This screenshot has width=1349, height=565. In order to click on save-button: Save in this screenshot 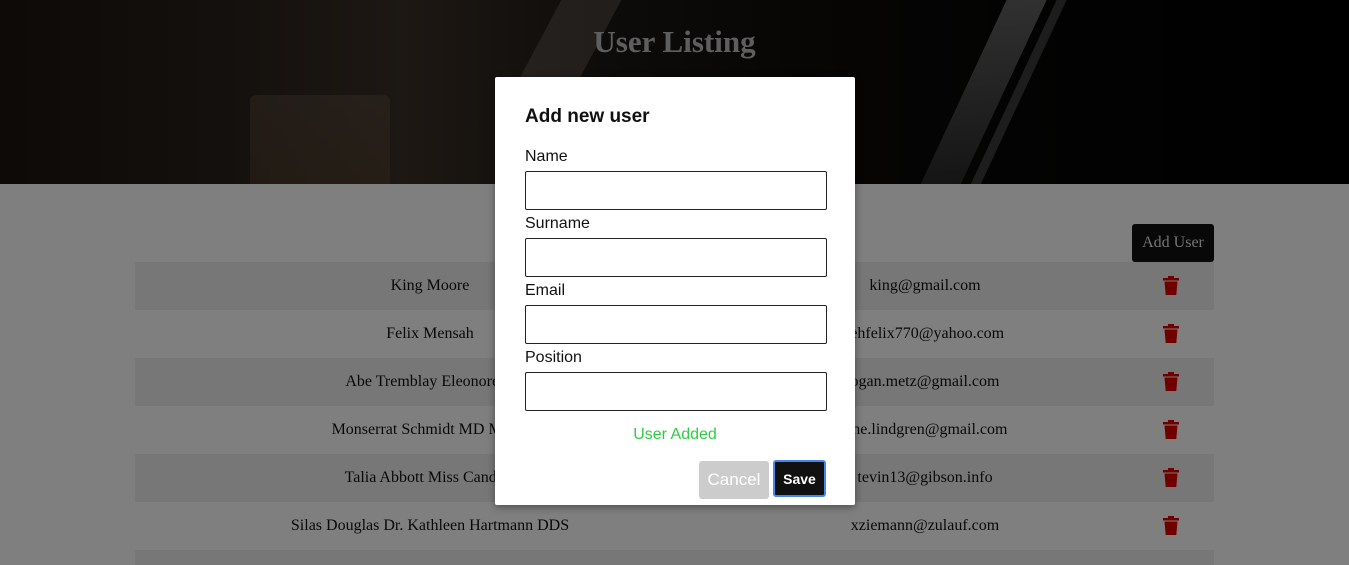, I will do `click(799, 478)`.